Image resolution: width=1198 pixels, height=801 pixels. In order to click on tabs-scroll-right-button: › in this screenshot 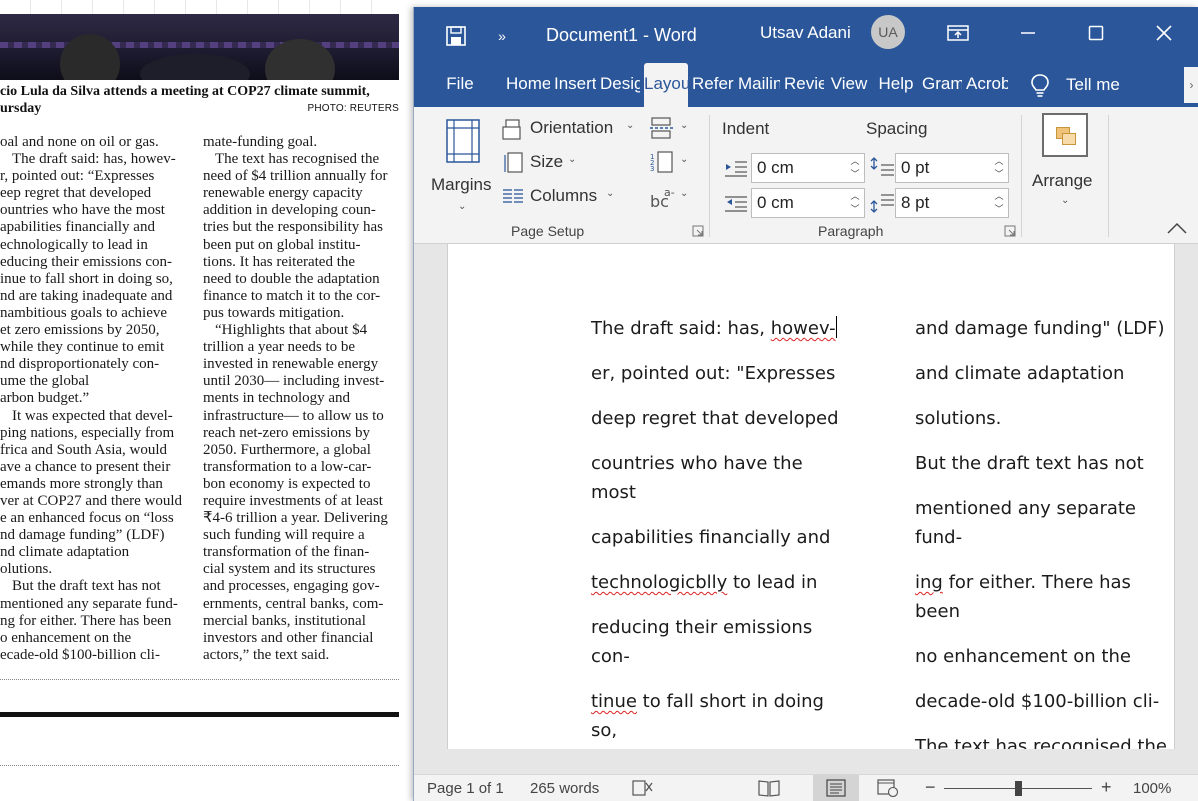, I will do `click(1191, 85)`.